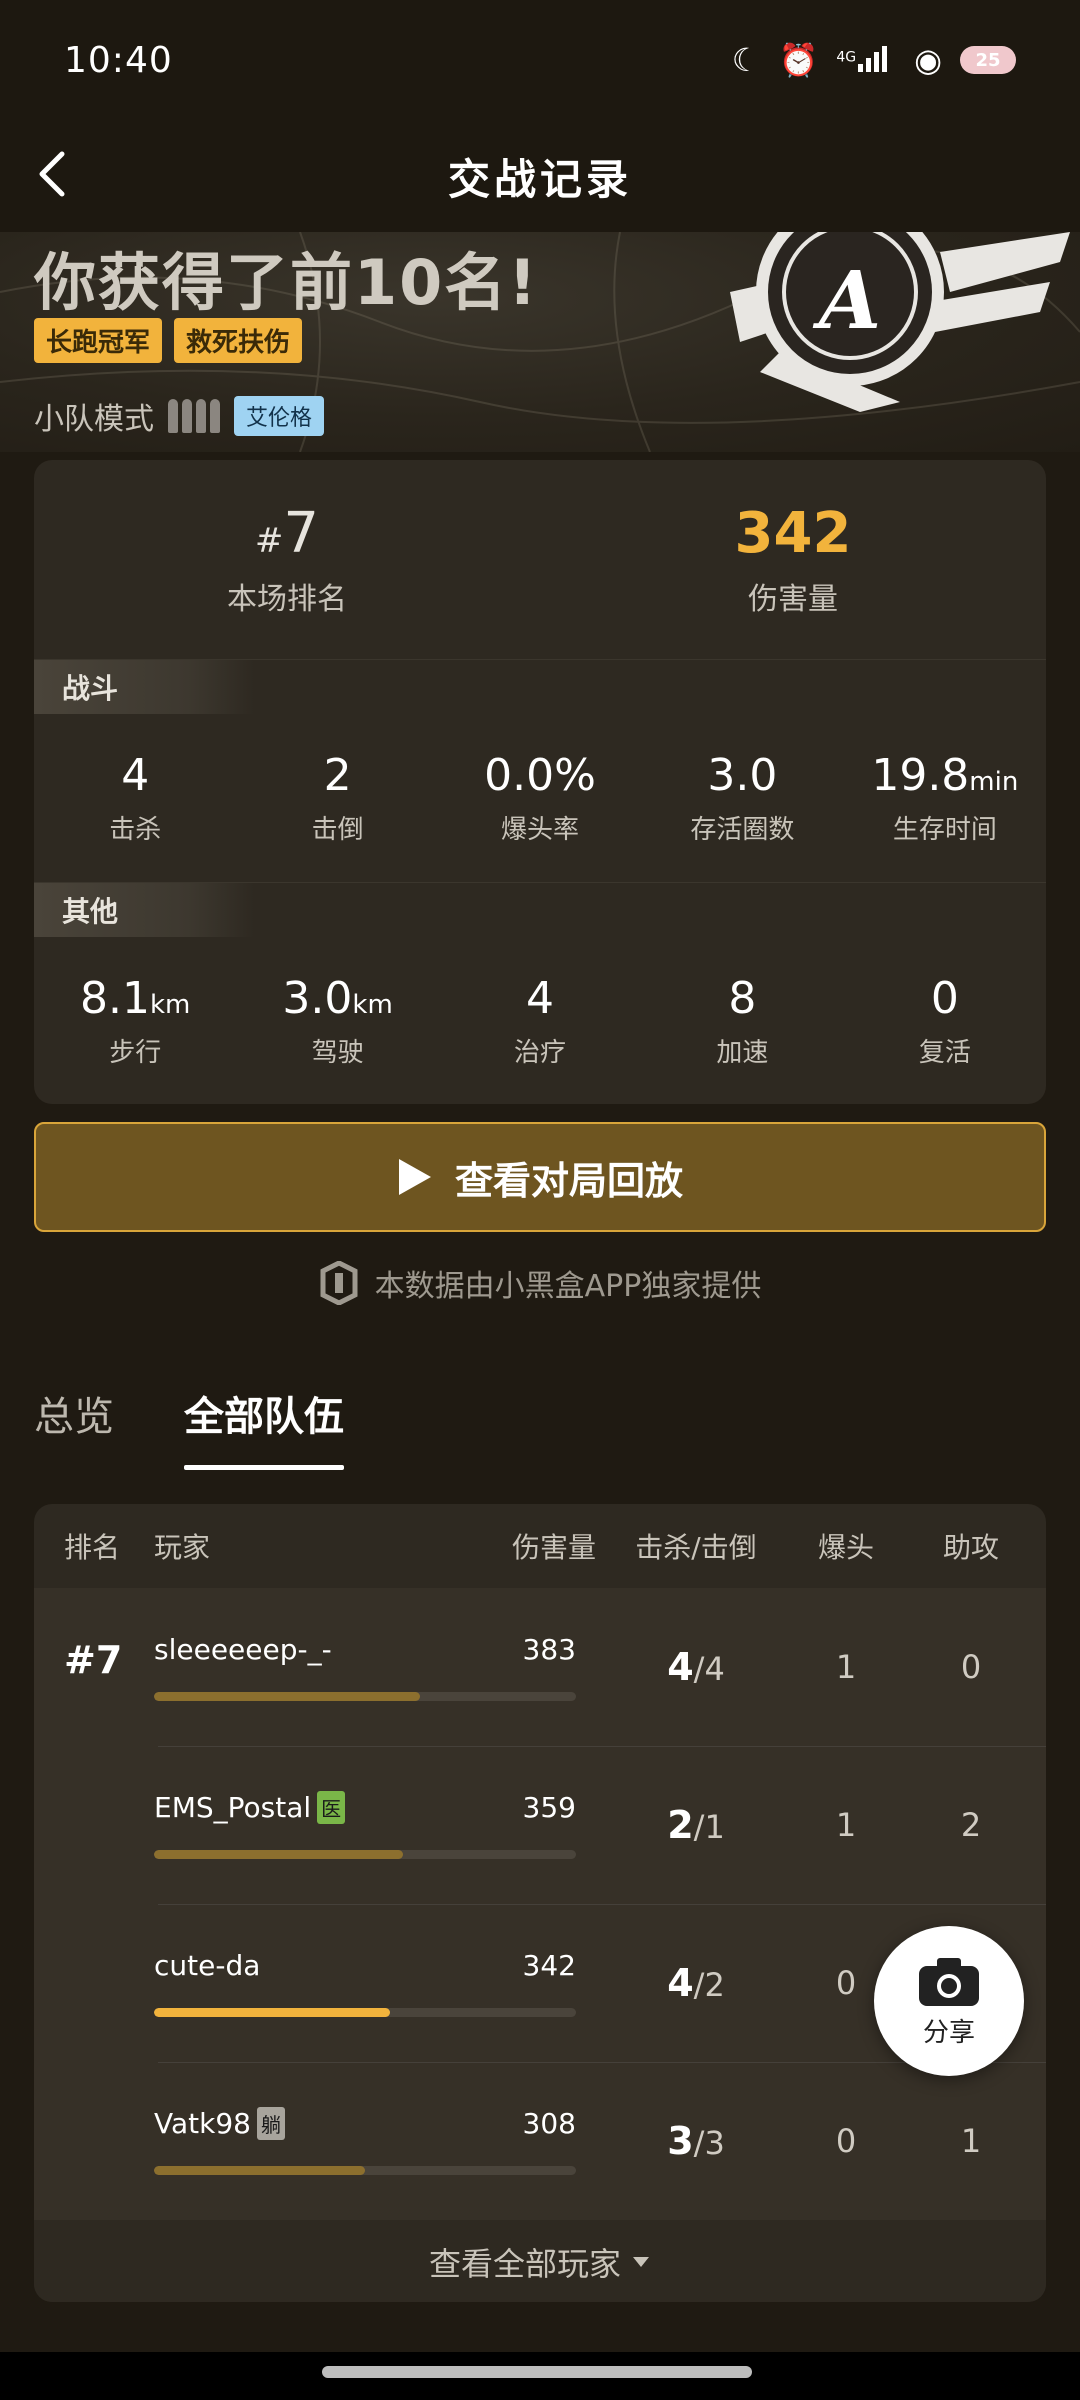  What do you see at coordinates (970, 1547) in the screenshot?
I see `header-assist: 助攻` at bounding box center [970, 1547].